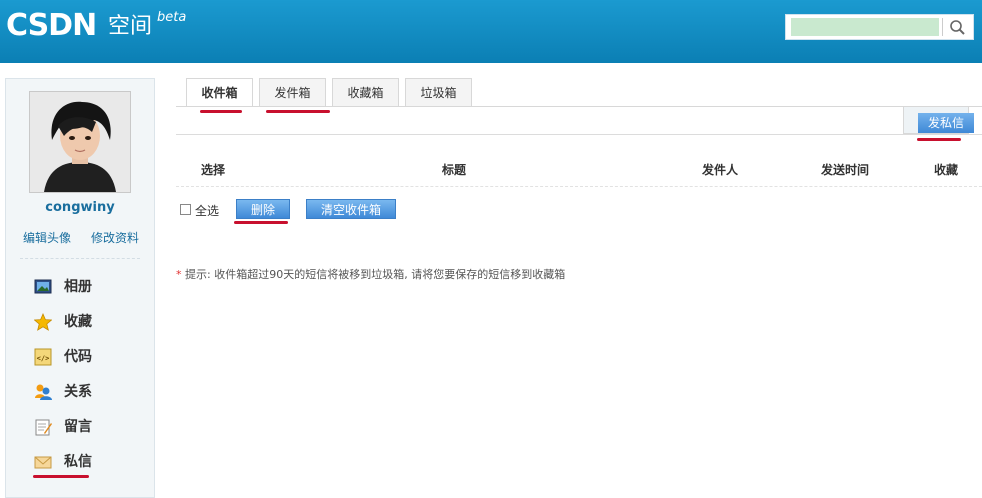 This screenshot has width=982, height=498. I want to click on envelope-icon, so click(43, 462).